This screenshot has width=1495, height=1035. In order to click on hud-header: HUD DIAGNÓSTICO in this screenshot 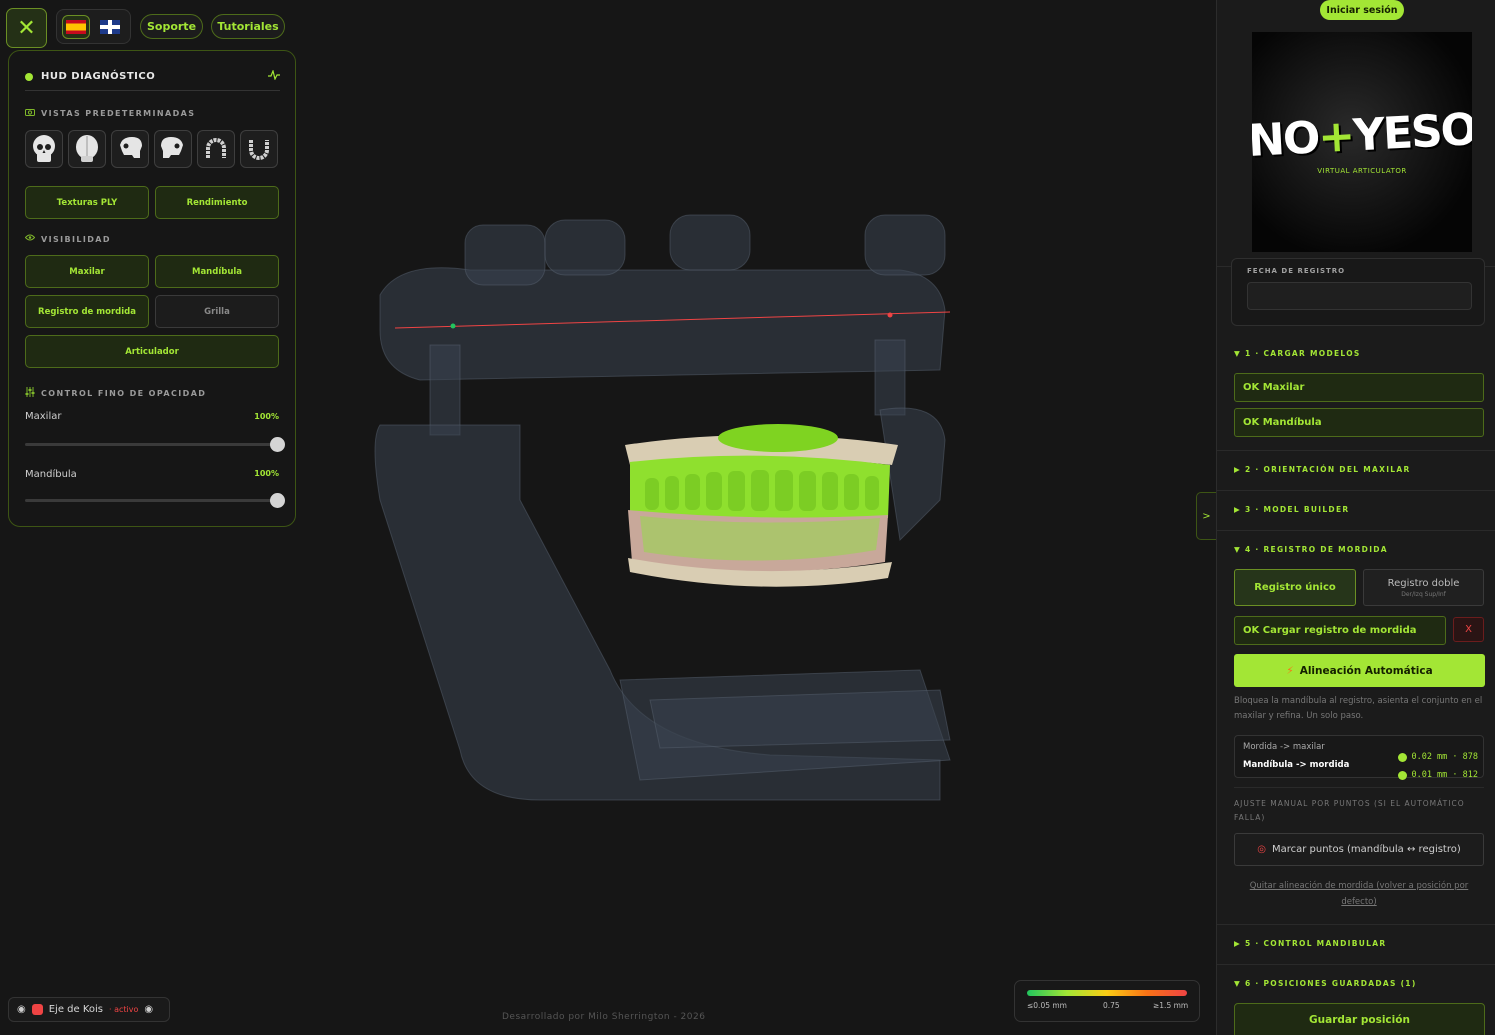, I will do `click(152, 77)`.